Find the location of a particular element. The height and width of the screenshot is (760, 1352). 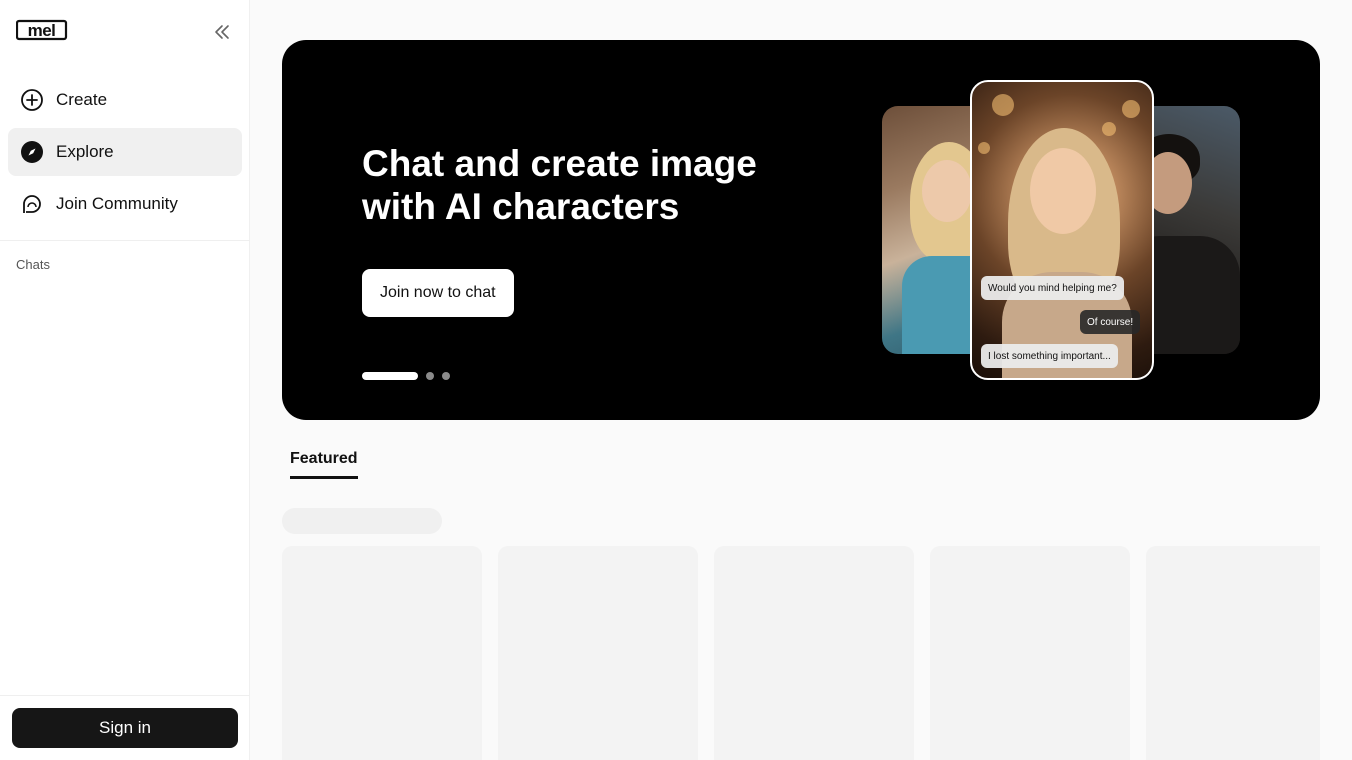

sidebar-bottom-divider is located at coordinates (125, 695).